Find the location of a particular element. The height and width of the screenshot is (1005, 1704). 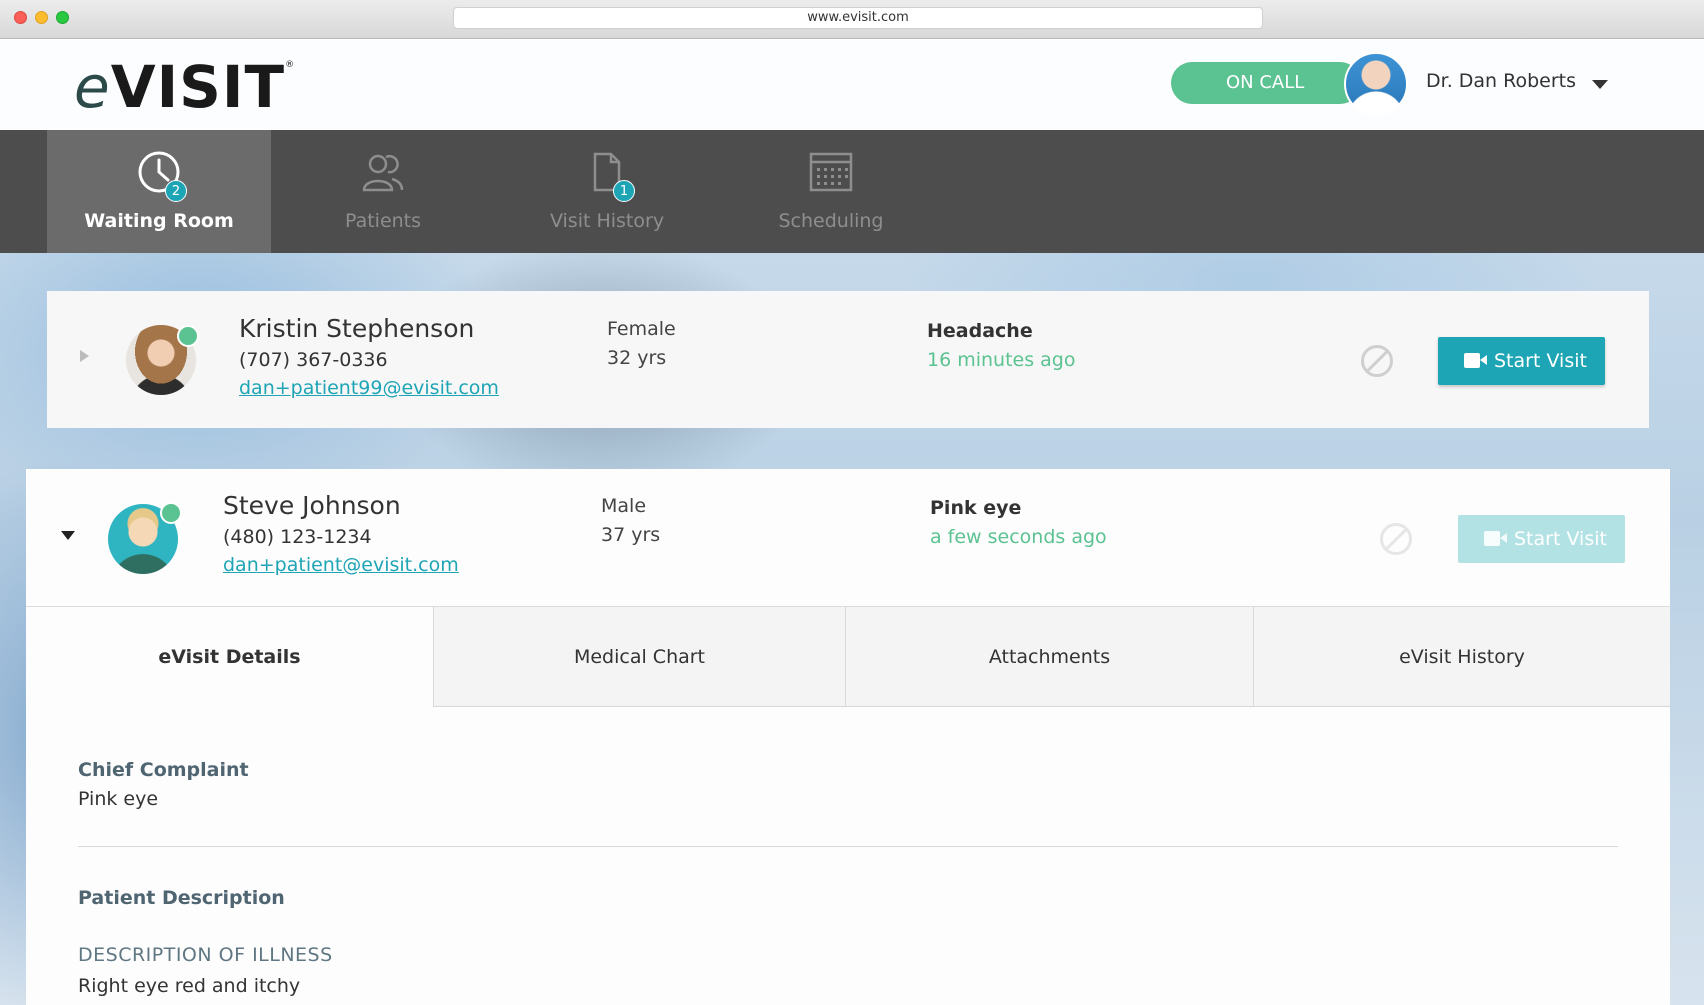

patient-phone: (707) 367-0336 is located at coordinates (313, 360).